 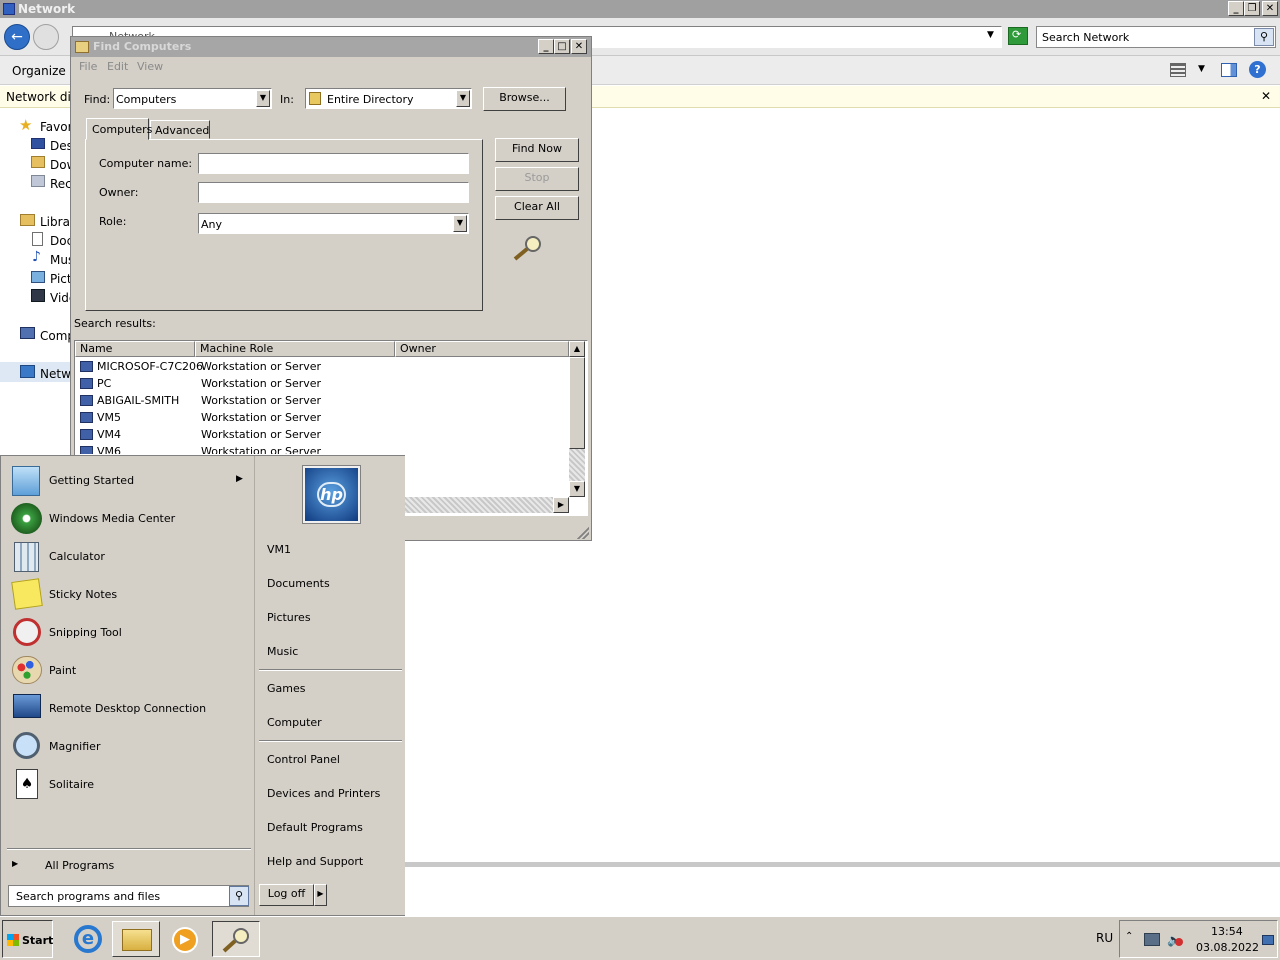 I want to click on start-item-music: Music, so click(x=282, y=651).